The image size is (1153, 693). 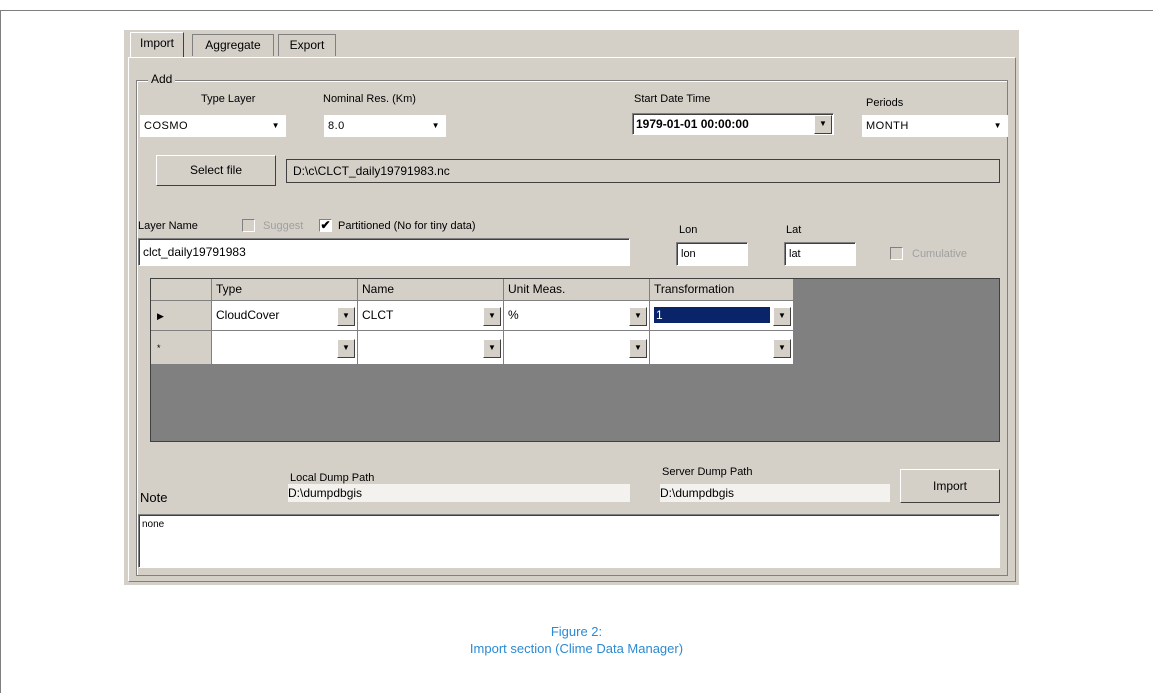 I want to click on periods-value: MONTH, so click(x=887, y=126).